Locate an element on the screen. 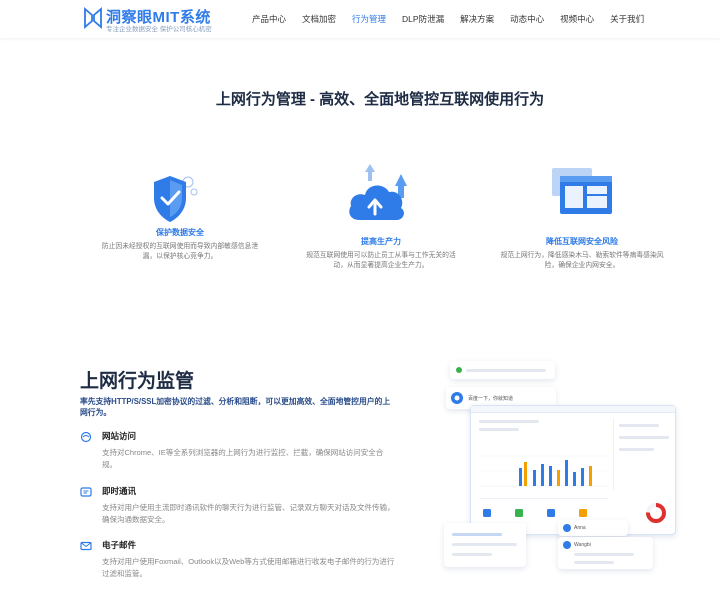 Image resolution: width=720 pixels, height=593 pixels. mock-titlebar is located at coordinates (573, 409).